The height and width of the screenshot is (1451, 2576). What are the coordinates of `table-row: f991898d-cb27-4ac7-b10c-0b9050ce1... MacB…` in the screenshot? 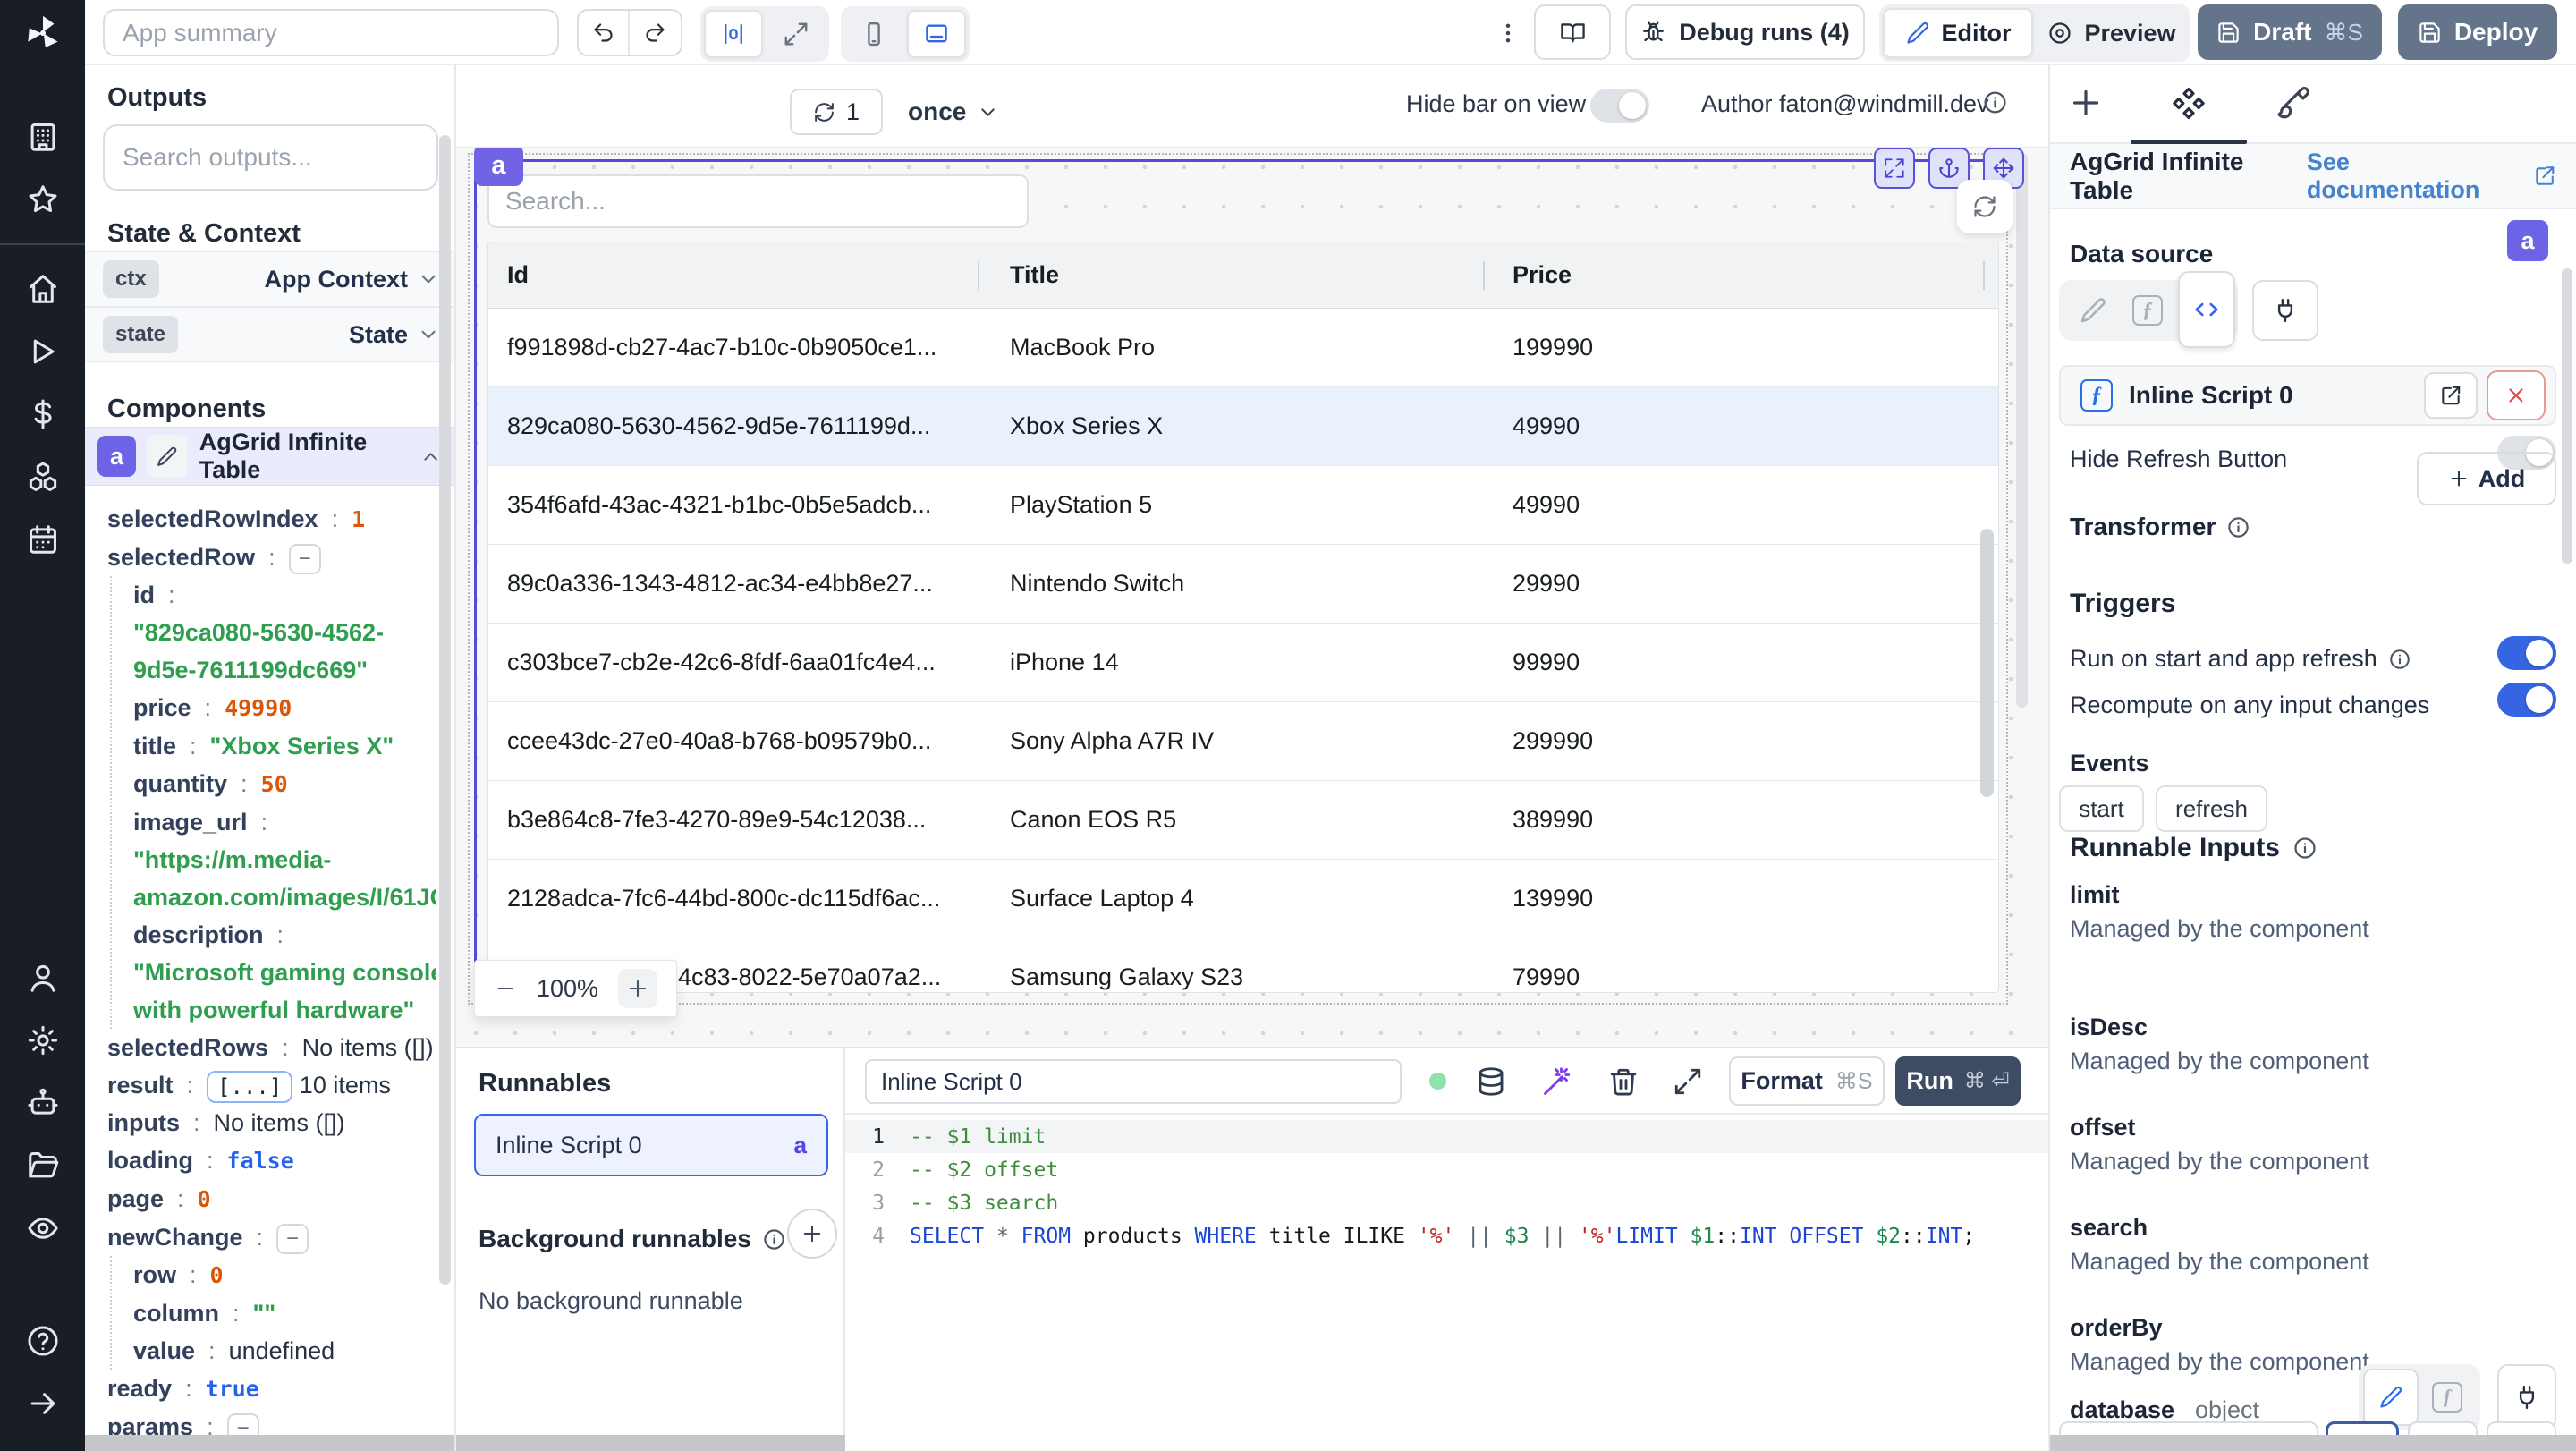 It's located at (1243, 348).